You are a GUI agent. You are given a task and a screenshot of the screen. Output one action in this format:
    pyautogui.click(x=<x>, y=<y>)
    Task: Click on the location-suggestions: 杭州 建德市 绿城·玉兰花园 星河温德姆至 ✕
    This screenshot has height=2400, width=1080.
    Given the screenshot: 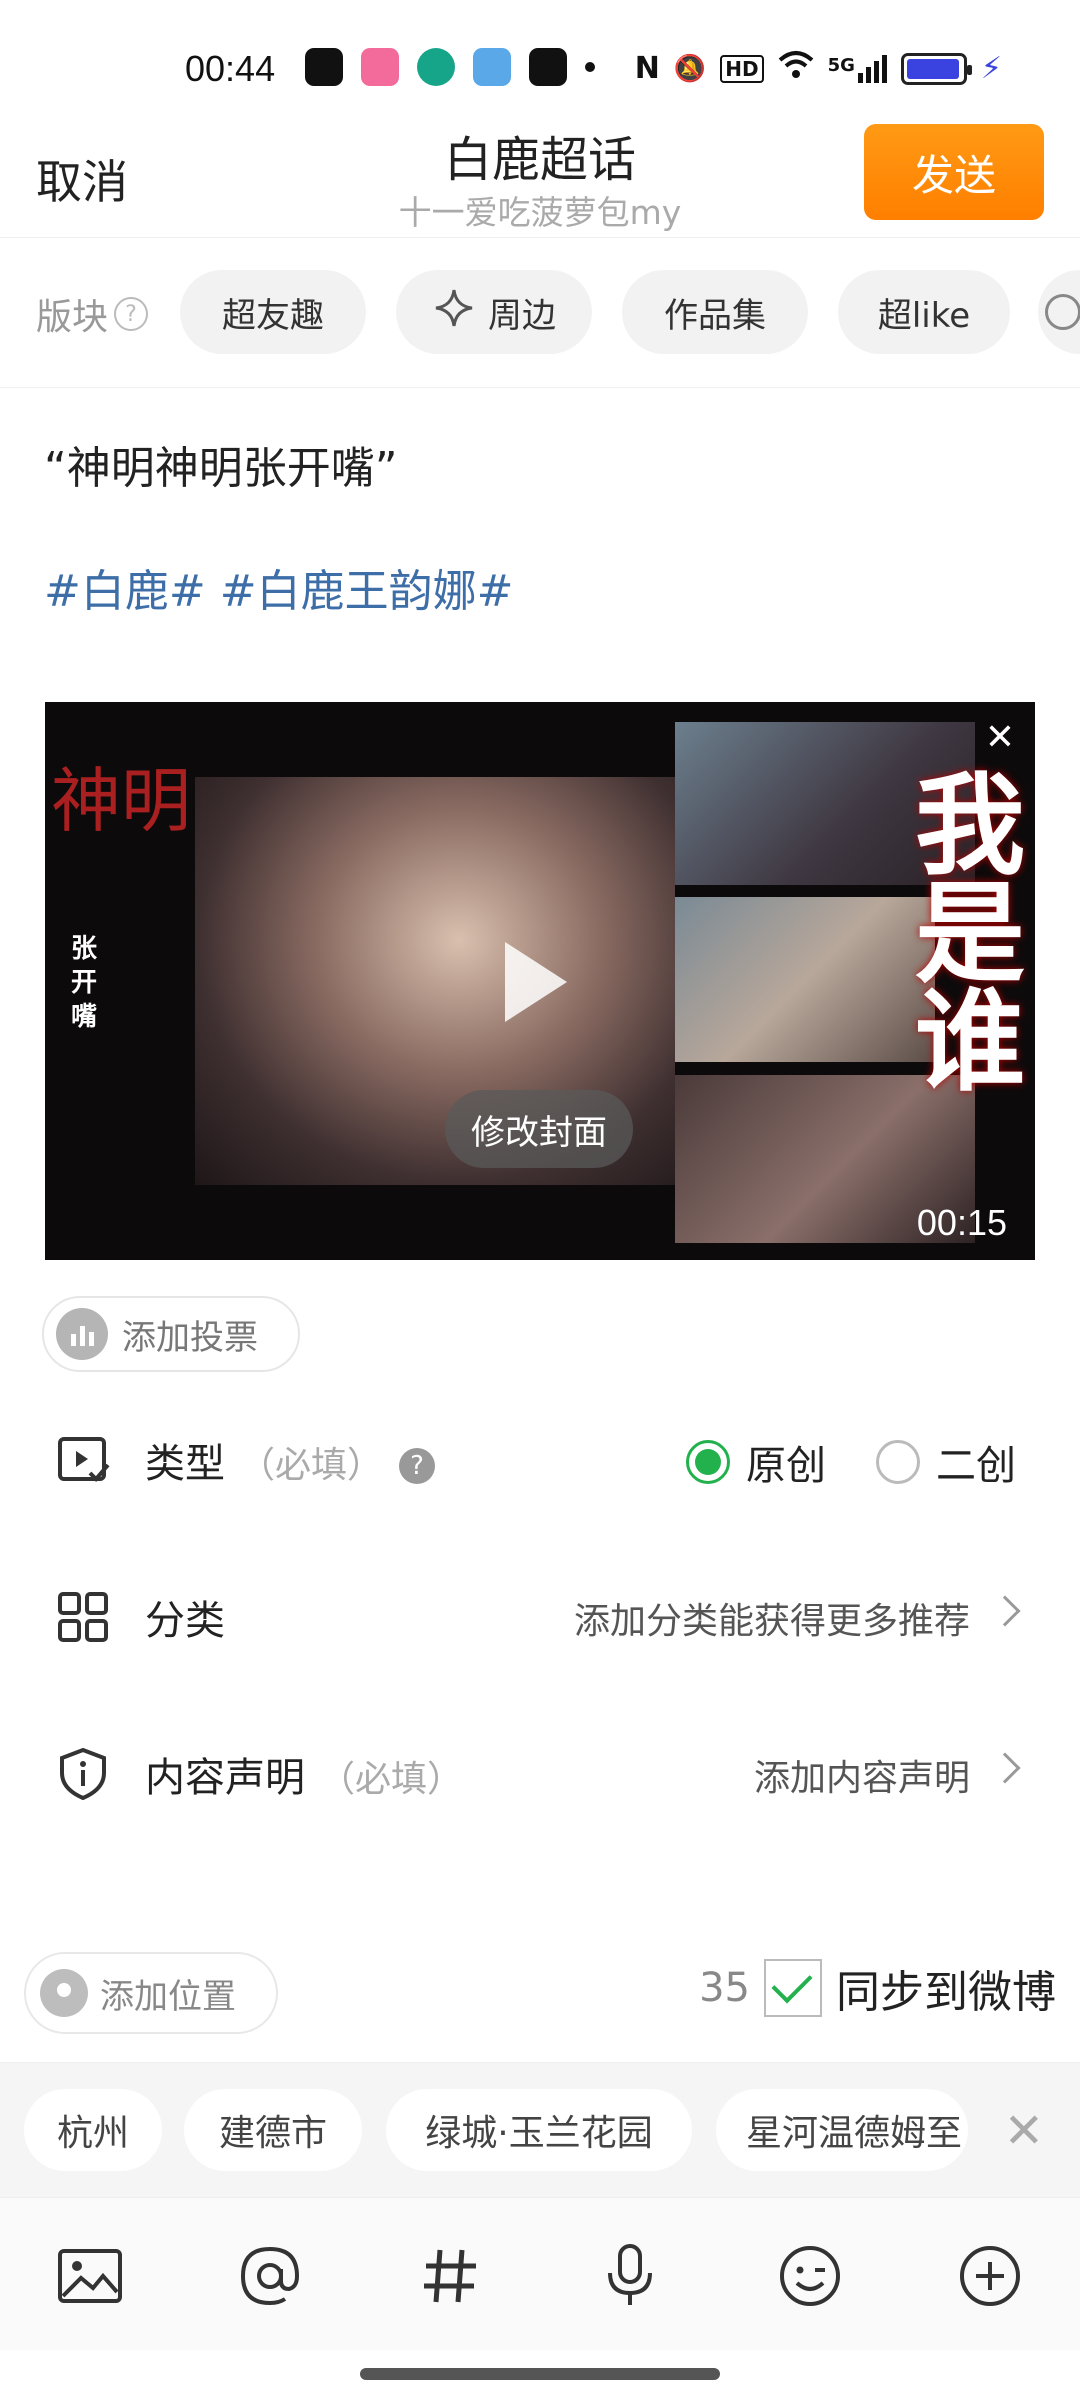 What is the action you would take?
    pyautogui.click(x=540, y=2129)
    